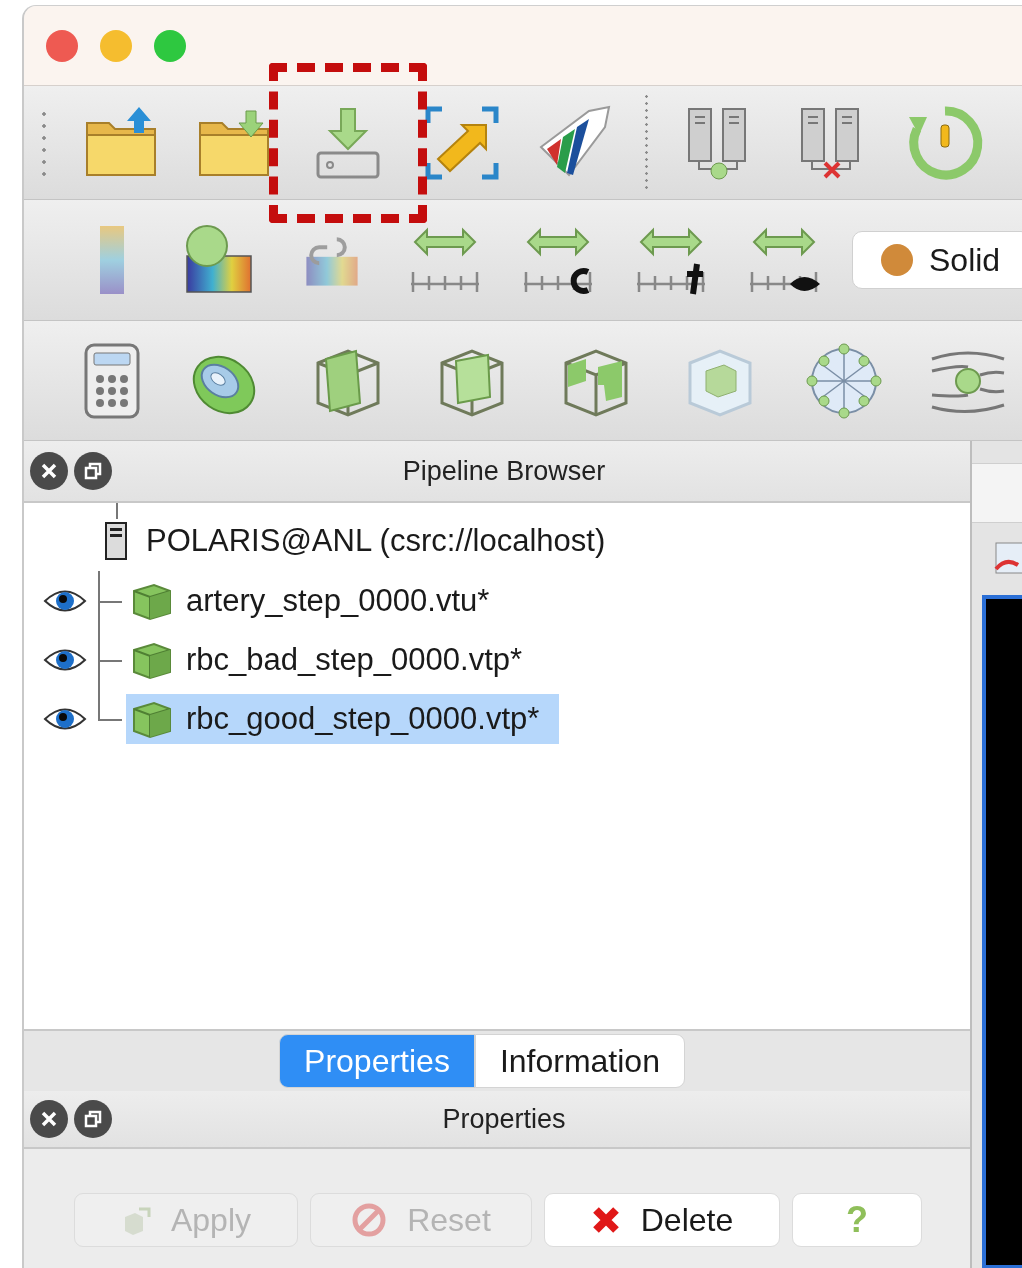 The height and width of the screenshot is (1268, 1022). I want to click on panel-title: Properties, so click(504, 1119).